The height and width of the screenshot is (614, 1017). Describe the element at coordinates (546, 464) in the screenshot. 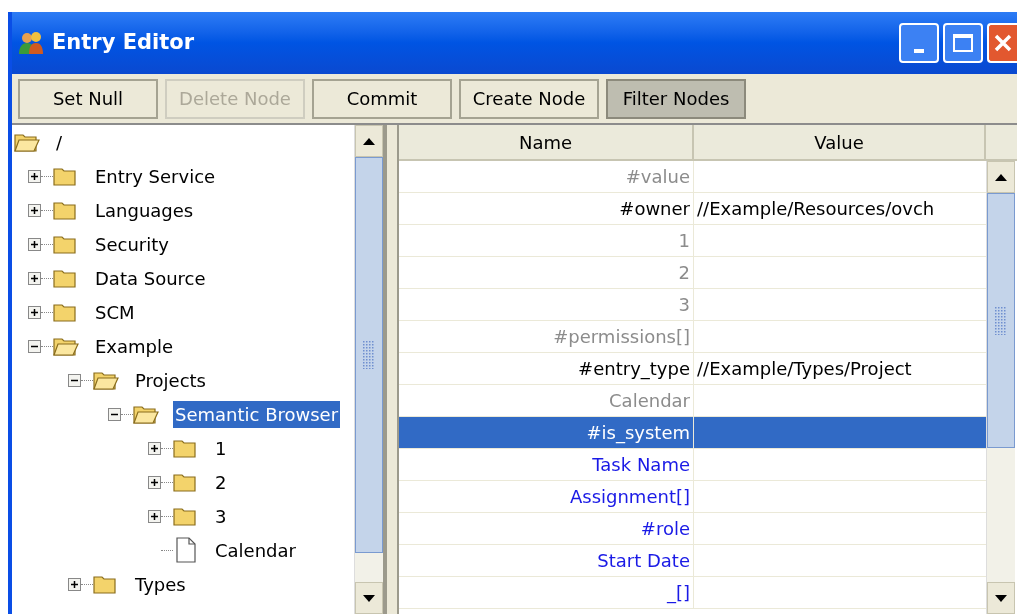

I see `name-cell: Task Name` at that location.